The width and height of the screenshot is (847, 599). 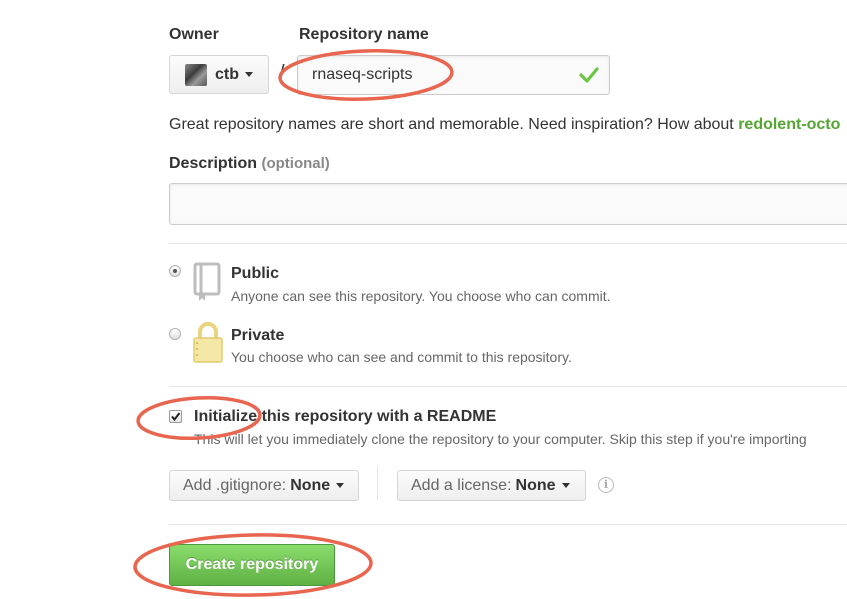 I want to click on license-select: Add a license: None, so click(x=491, y=485).